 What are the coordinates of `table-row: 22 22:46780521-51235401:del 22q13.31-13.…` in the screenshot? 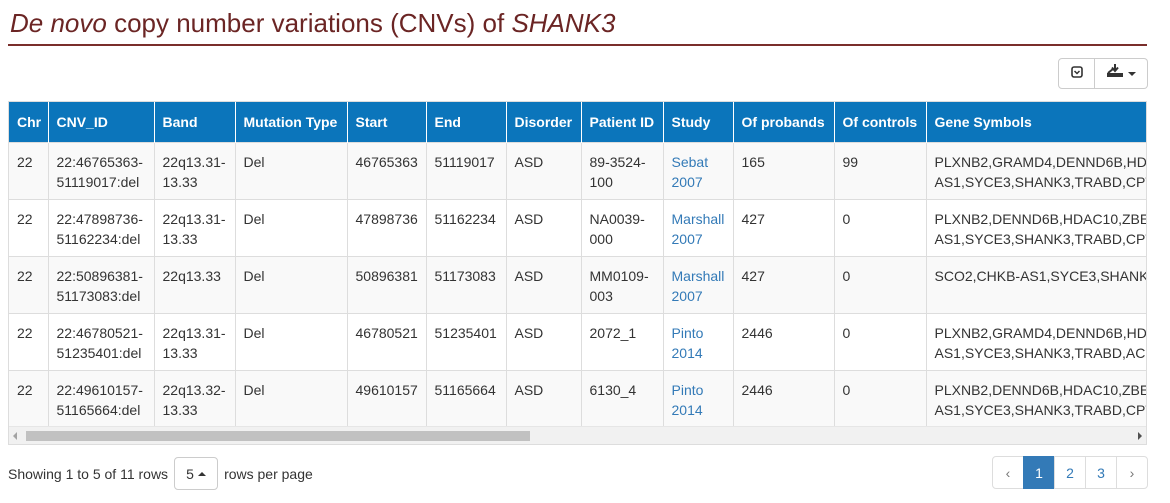 It's located at (578, 342).